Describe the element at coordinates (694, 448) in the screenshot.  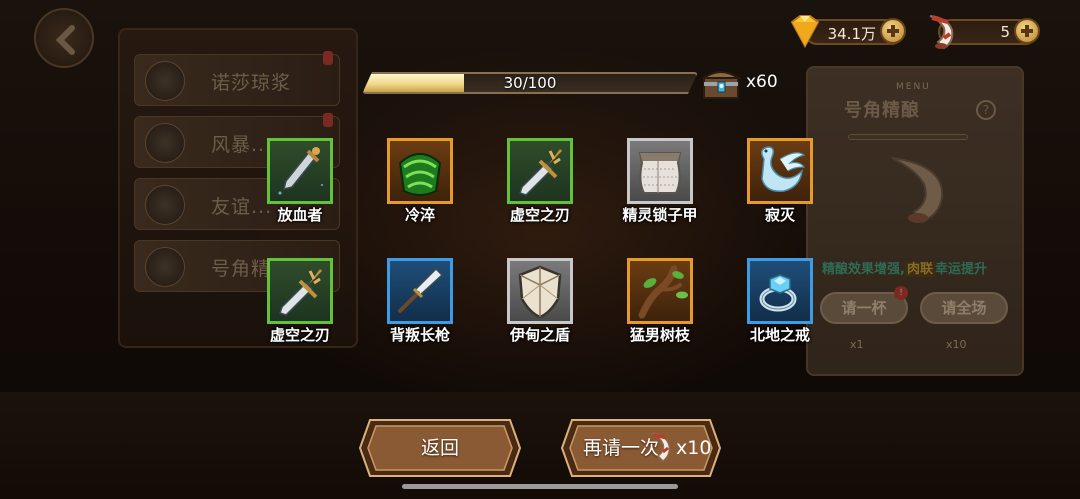
I see `draw-again-cost: x10` at that location.